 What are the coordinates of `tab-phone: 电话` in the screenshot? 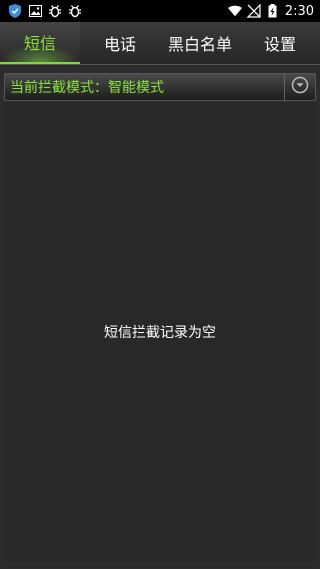 It's located at (120, 43).